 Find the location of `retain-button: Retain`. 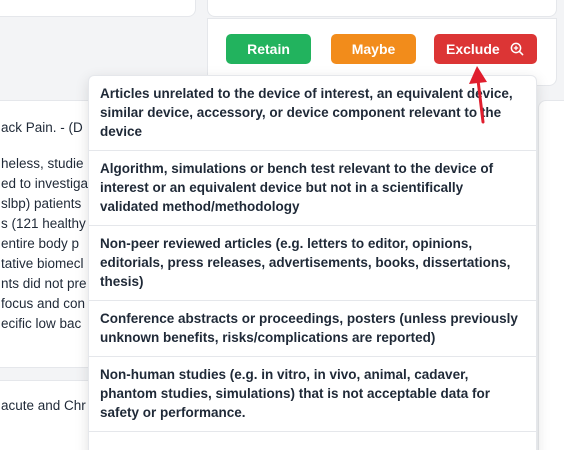

retain-button: Retain is located at coordinates (268, 49).